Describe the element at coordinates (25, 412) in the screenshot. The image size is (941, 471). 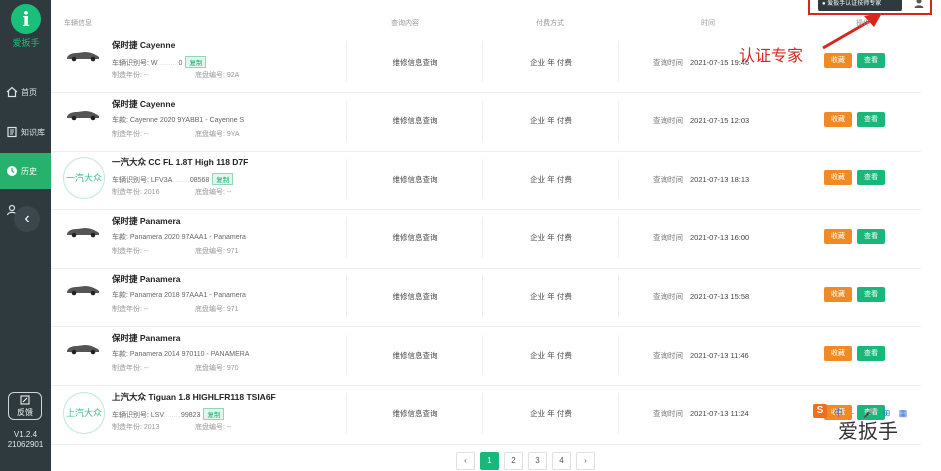
I see `feedback-label: 反馈` at that location.